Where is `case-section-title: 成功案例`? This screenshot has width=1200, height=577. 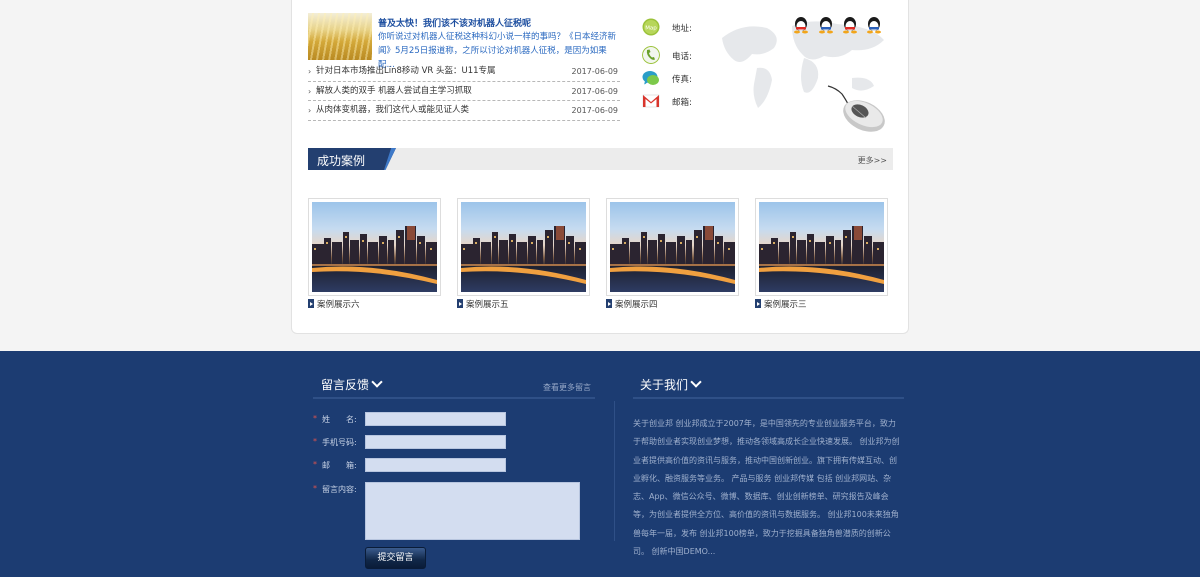 case-section-title: 成功案例 is located at coordinates (341, 161).